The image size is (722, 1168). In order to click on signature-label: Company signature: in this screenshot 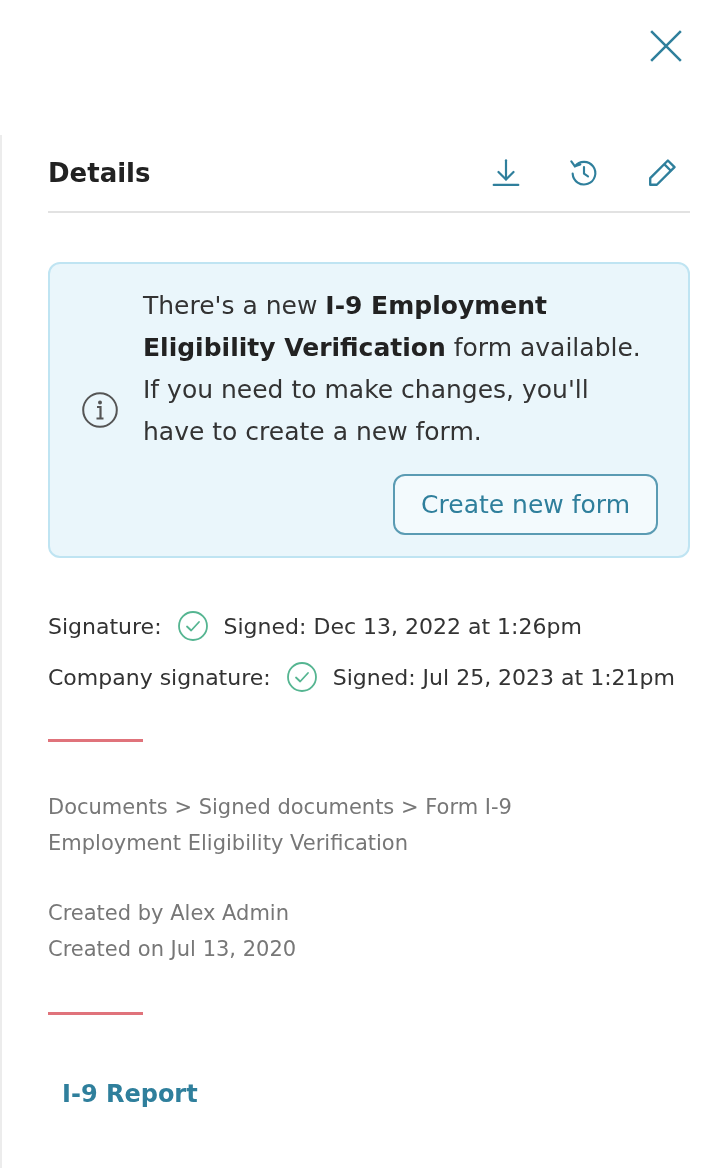, I will do `click(159, 677)`.